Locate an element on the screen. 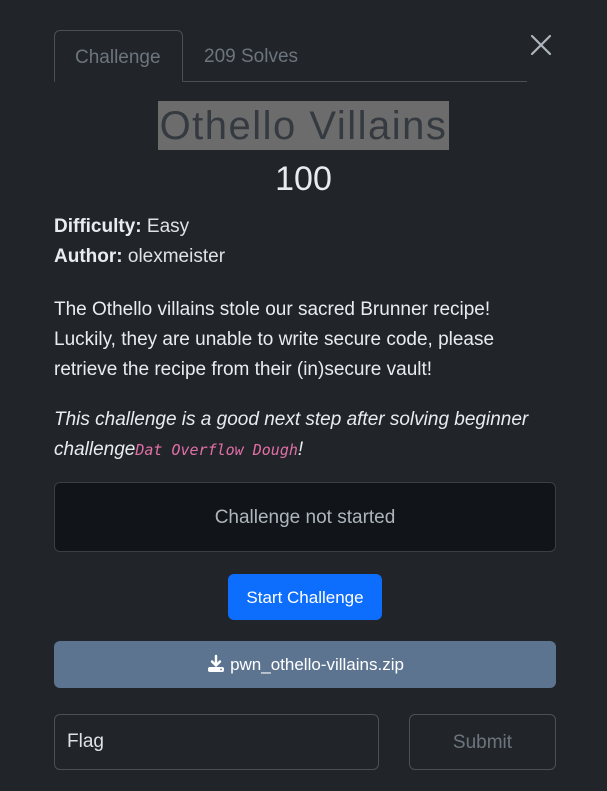  download-file-button: pwn_othello-villains.zip is located at coordinates (305, 664).